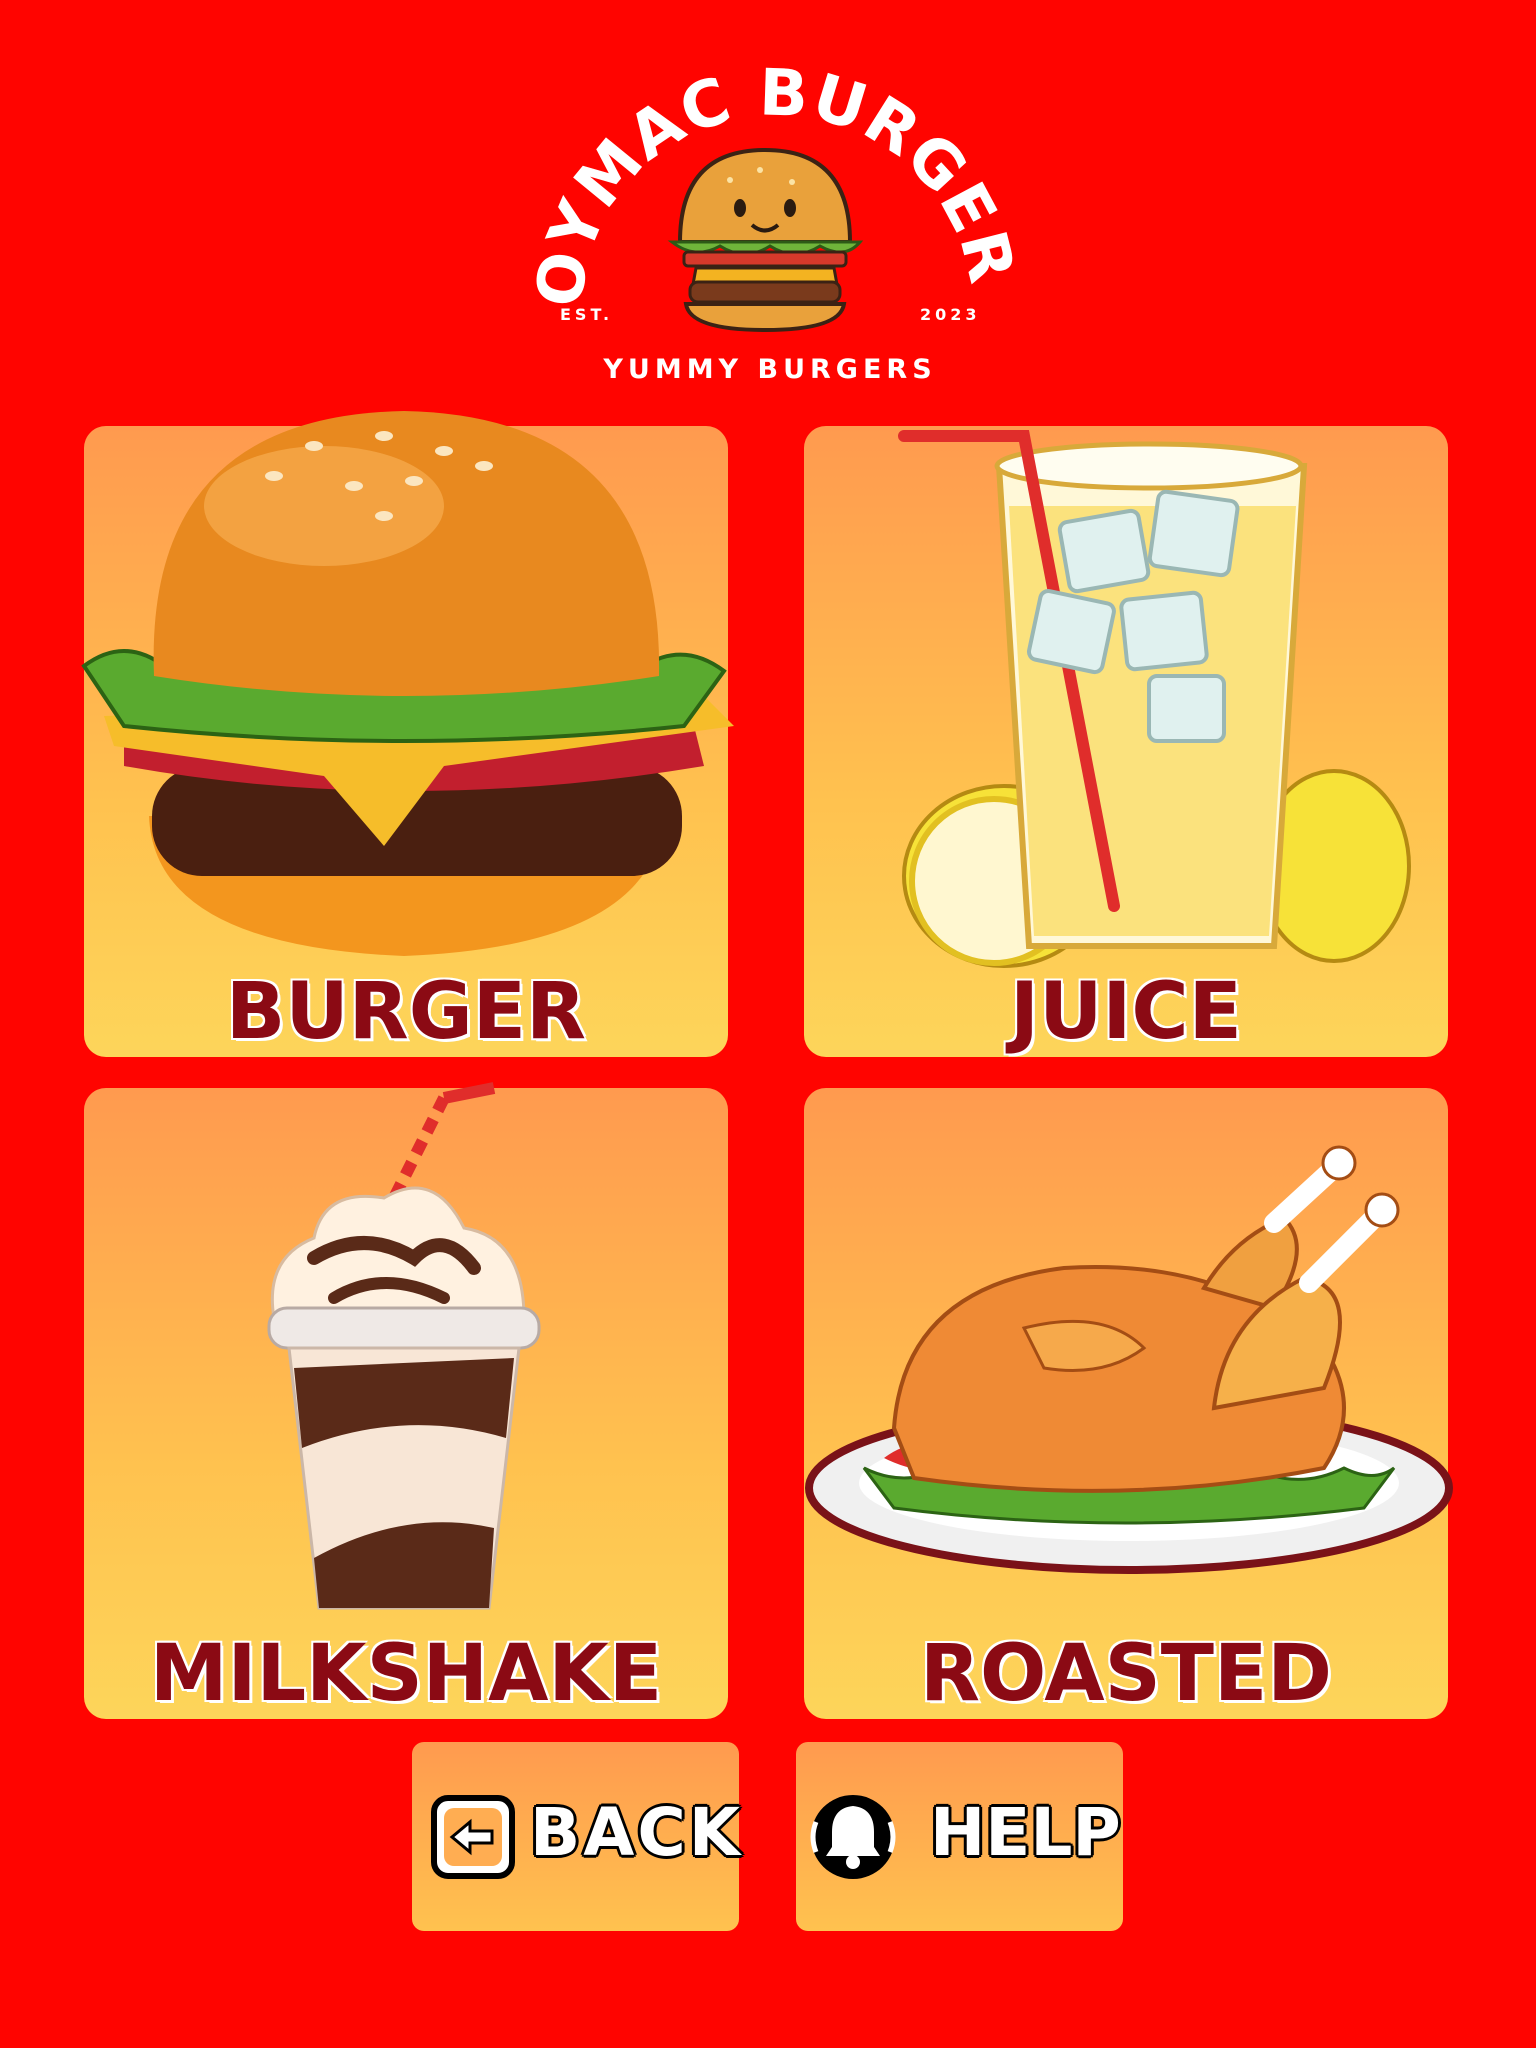  Describe the element at coordinates (407, 683) in the screenshot. I see `burger-icon` at that location.